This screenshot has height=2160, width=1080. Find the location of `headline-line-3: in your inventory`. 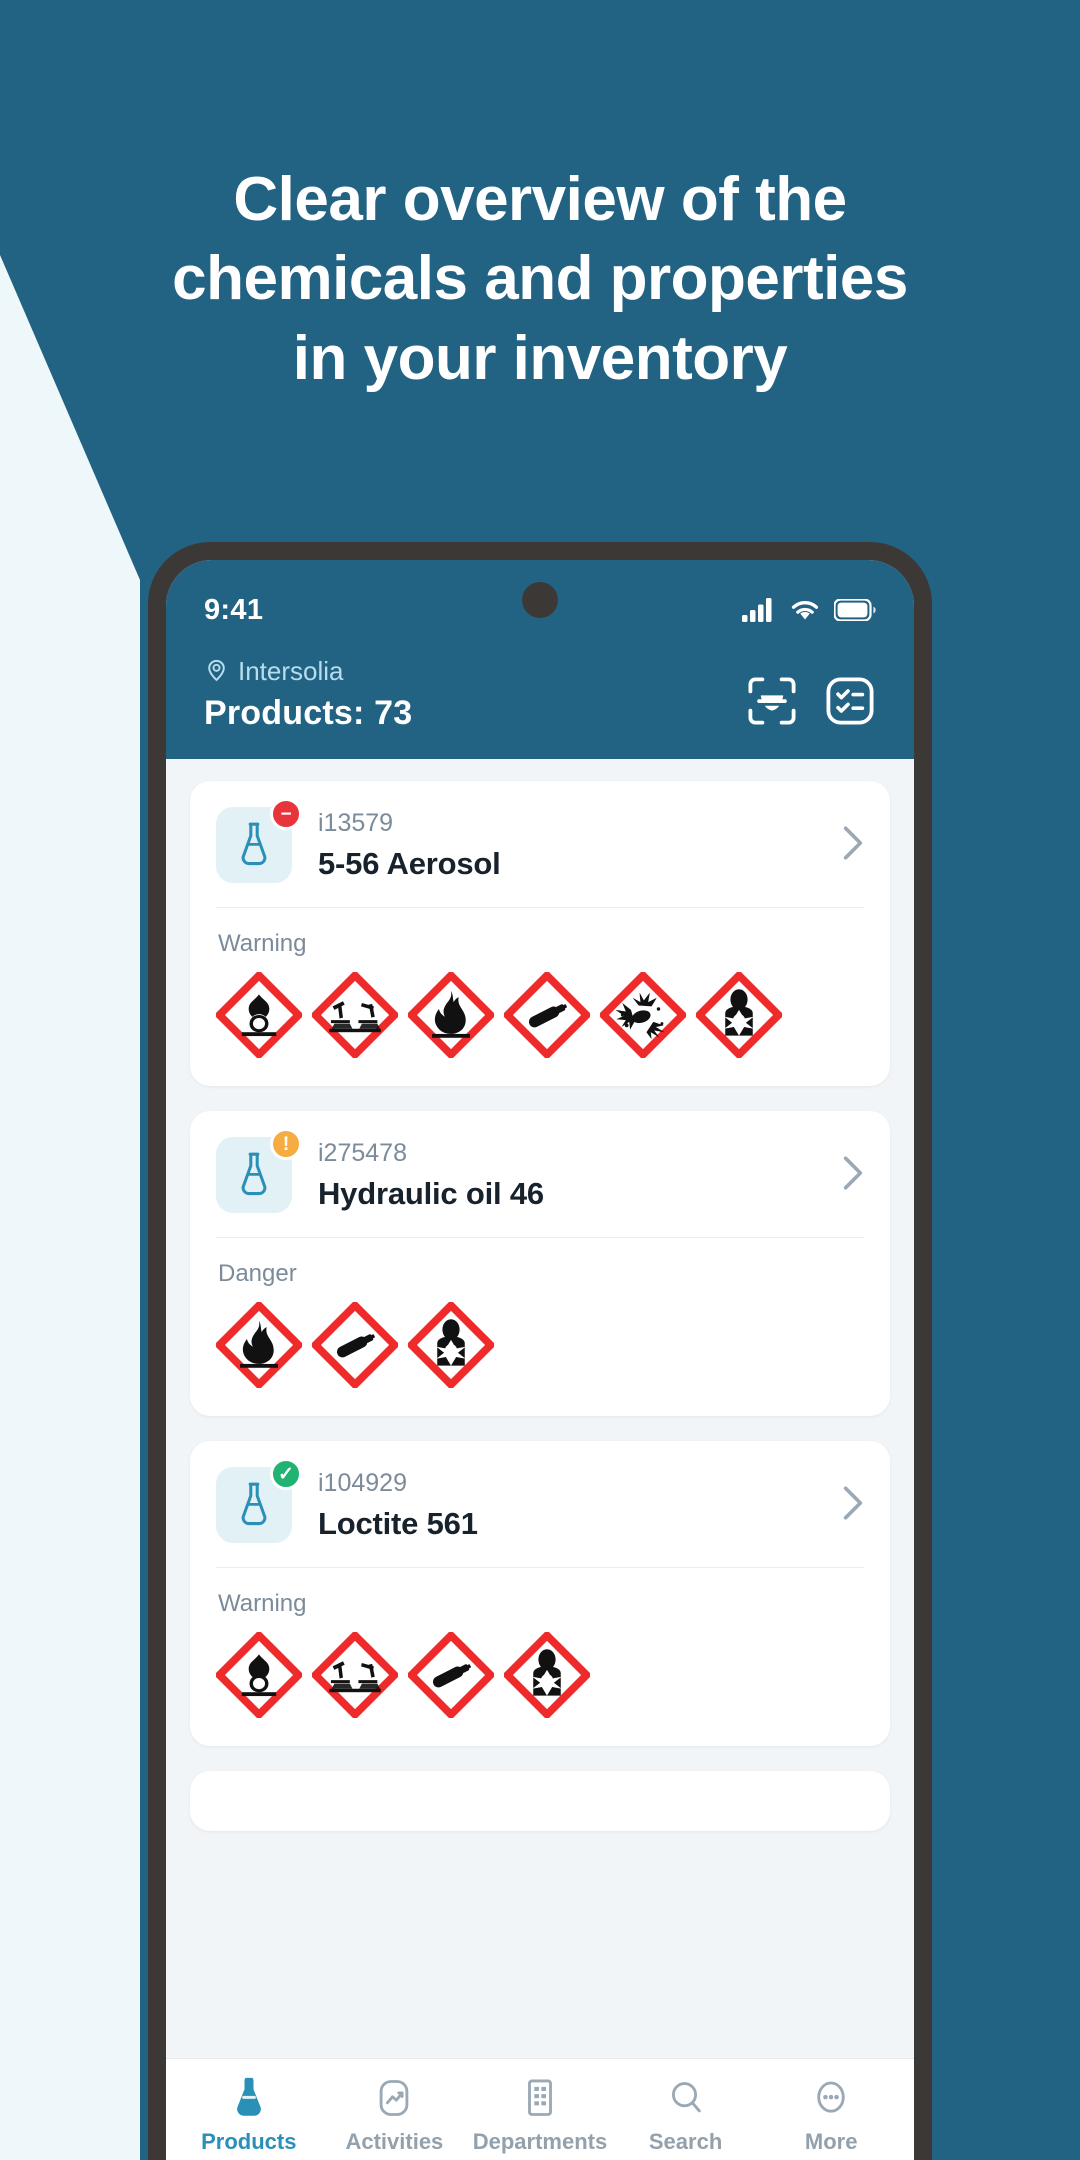

headline-line-3: in your inventory is located at coordinates (540, 358).